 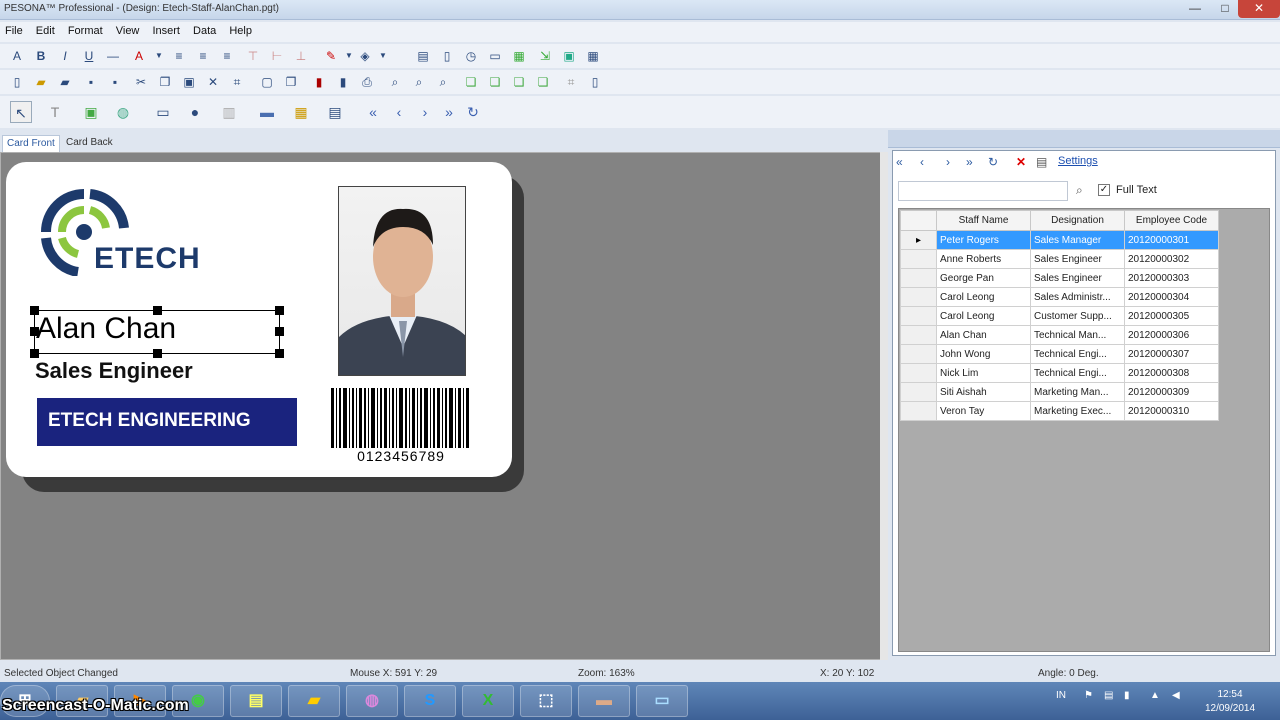 What do you see at coordinates (335, 112) in the screenshot?
I see `chart-tool-icon: ▤` at bounding box center [335, 112].